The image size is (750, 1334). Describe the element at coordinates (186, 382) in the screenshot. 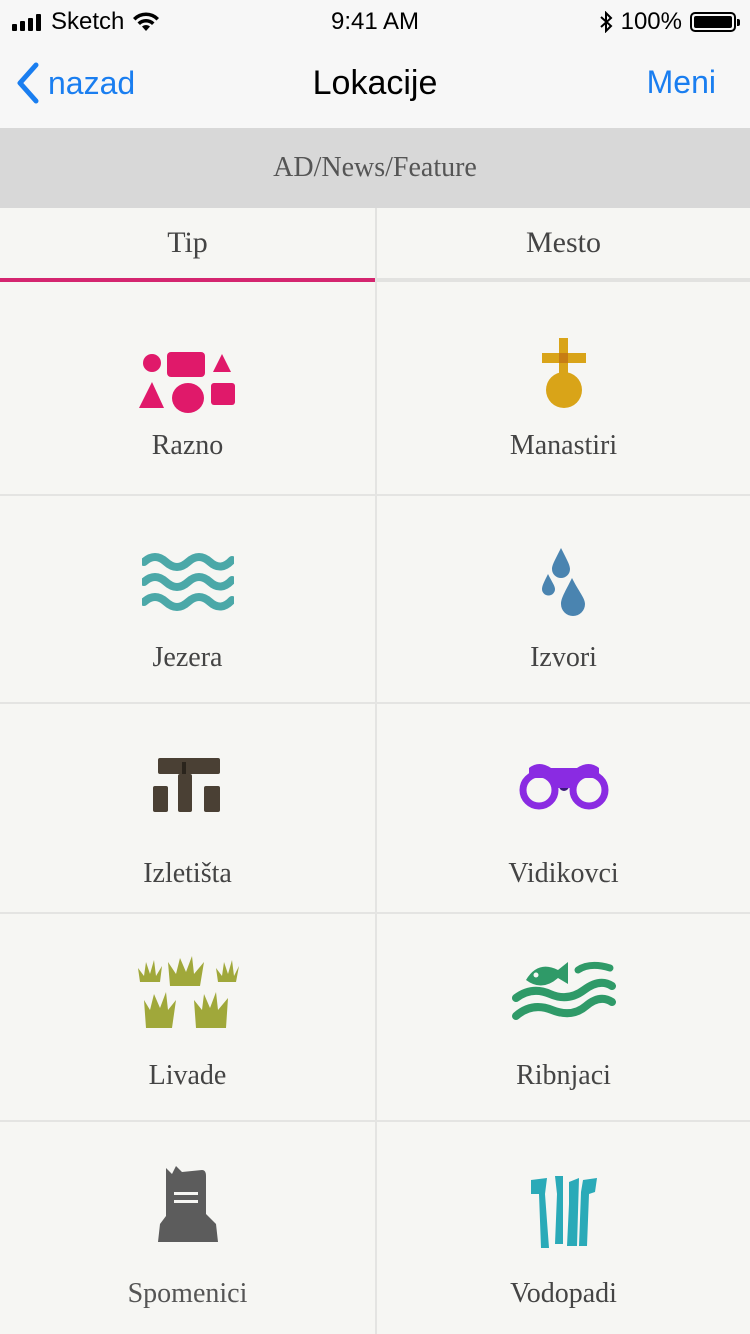

I see `shapes-icon` at that location.